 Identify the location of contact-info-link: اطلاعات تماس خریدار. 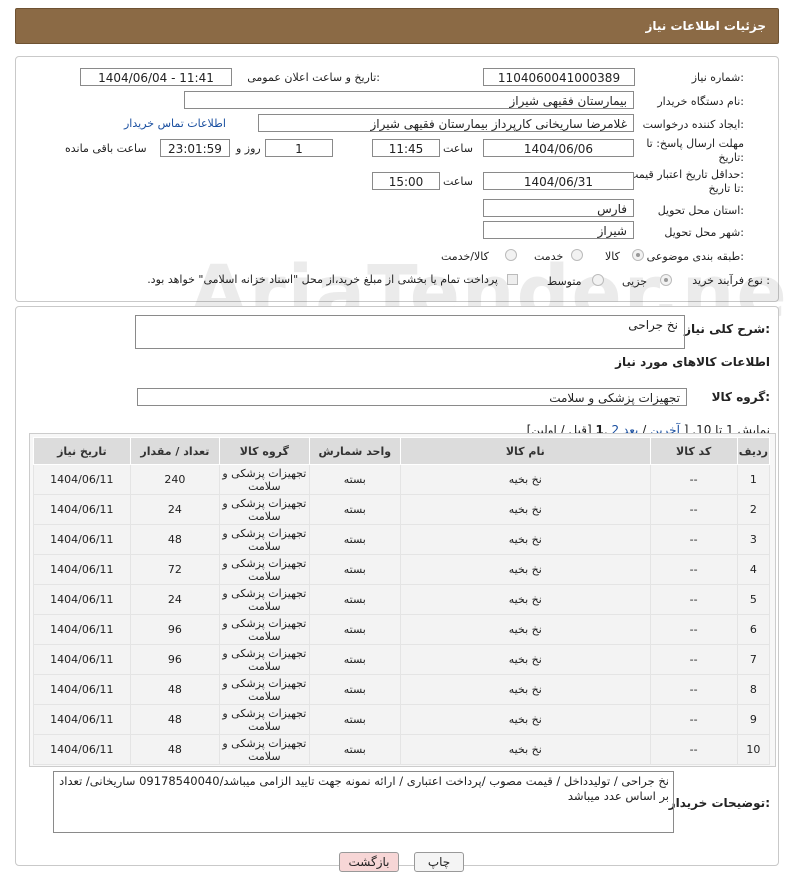
(175, 123).